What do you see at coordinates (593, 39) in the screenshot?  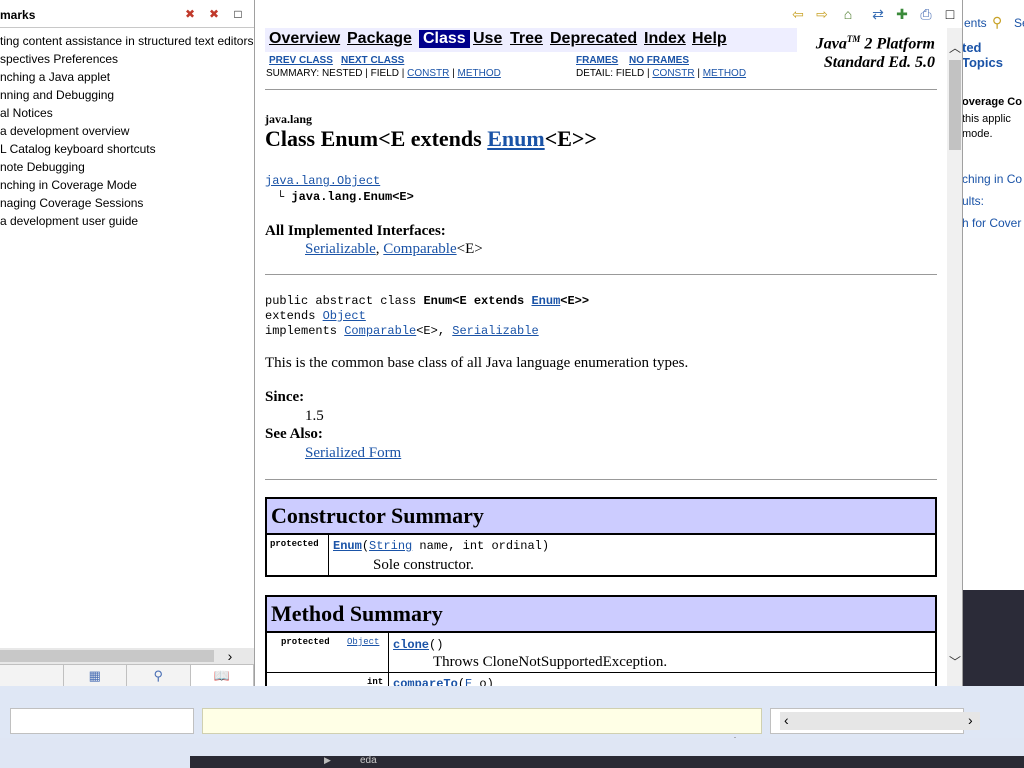 I see `nav-deprecated: Deprecated` at bounding box center [593, 39].